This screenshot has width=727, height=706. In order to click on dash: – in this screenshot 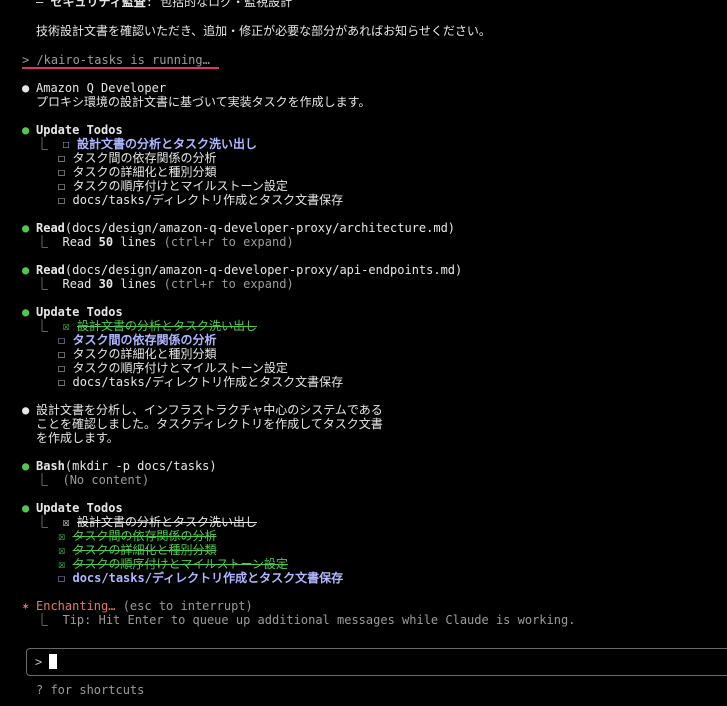, I will do `click(43, 4)`.